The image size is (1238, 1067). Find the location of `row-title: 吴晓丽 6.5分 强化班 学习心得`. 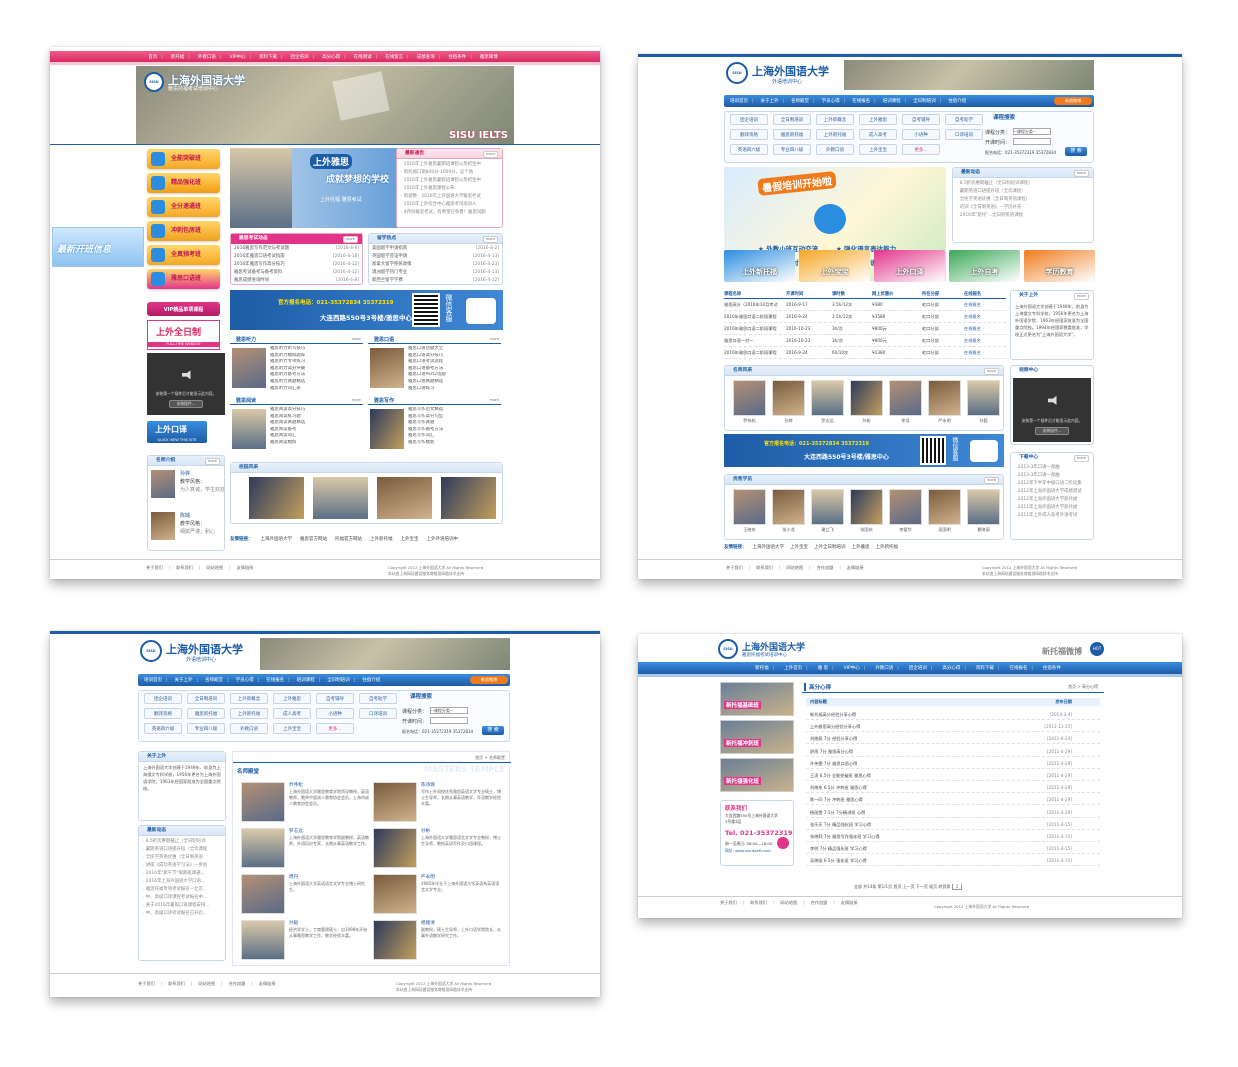

row-title: 吴晓丽 6.5分 强化班 学习心得 is located at coordinates (838, 860).